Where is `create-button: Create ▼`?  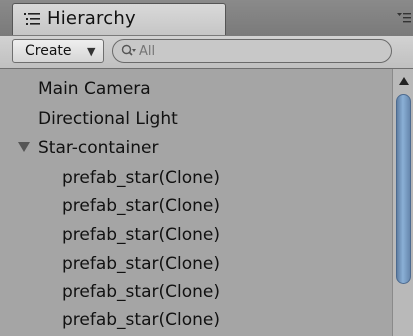
create-button: Create ▼ is located at coordinates (58, 51).